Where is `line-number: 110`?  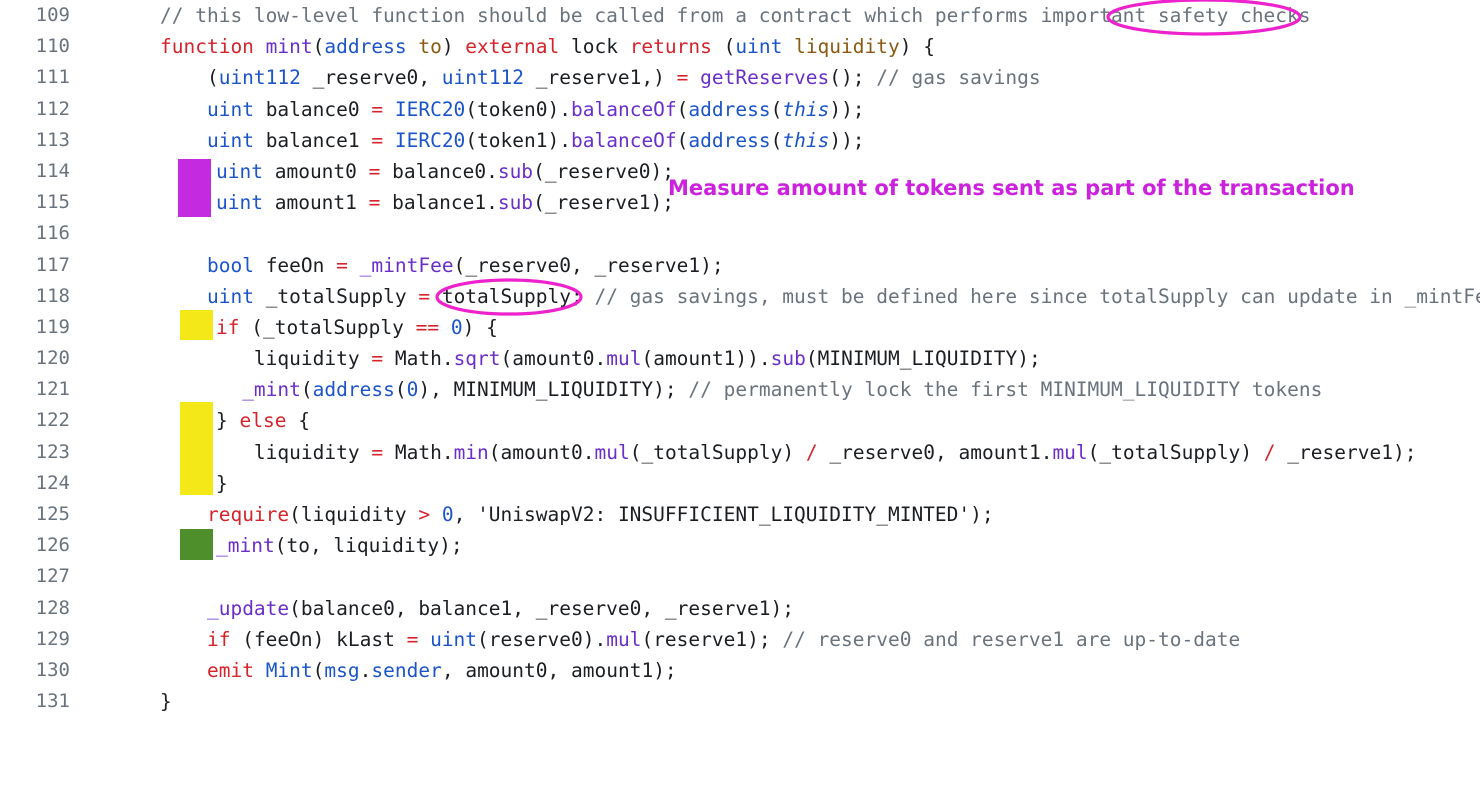 line-number: 110 is located at coordinates (52, 46).